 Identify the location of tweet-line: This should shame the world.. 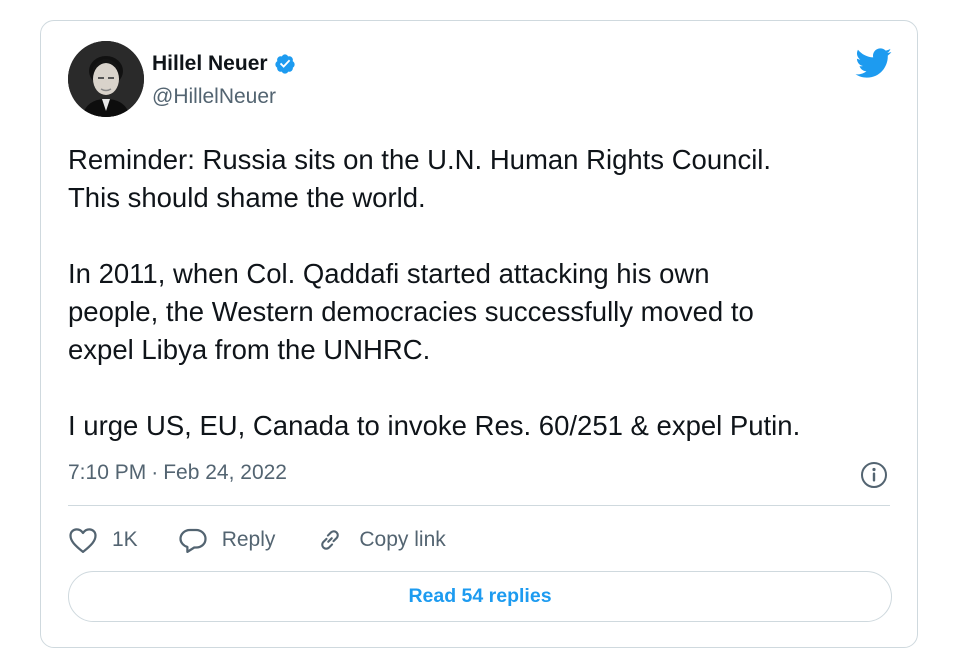
(247, 197).